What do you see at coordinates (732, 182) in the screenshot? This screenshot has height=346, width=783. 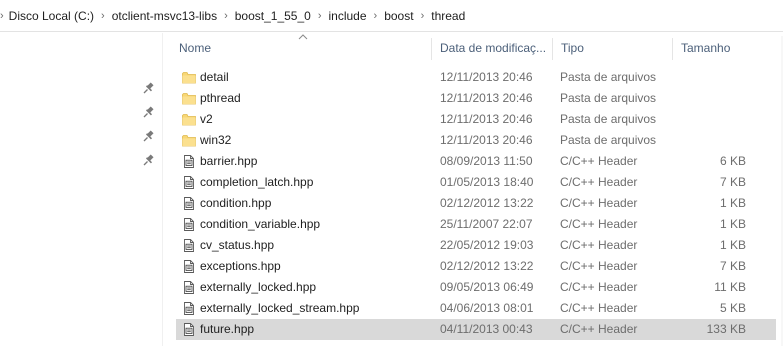 I see `file-size: 7 KB` at bounding box center [732, 182].